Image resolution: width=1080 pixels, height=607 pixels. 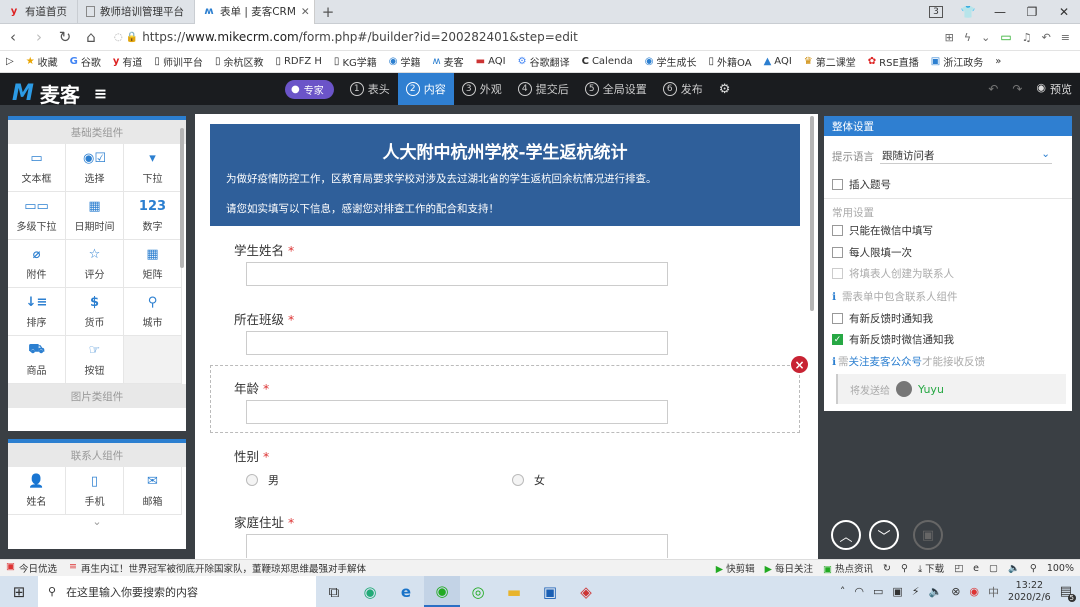 I want to click on bookmark-item: ▯ 师训平台, so click(x=178, y=62).